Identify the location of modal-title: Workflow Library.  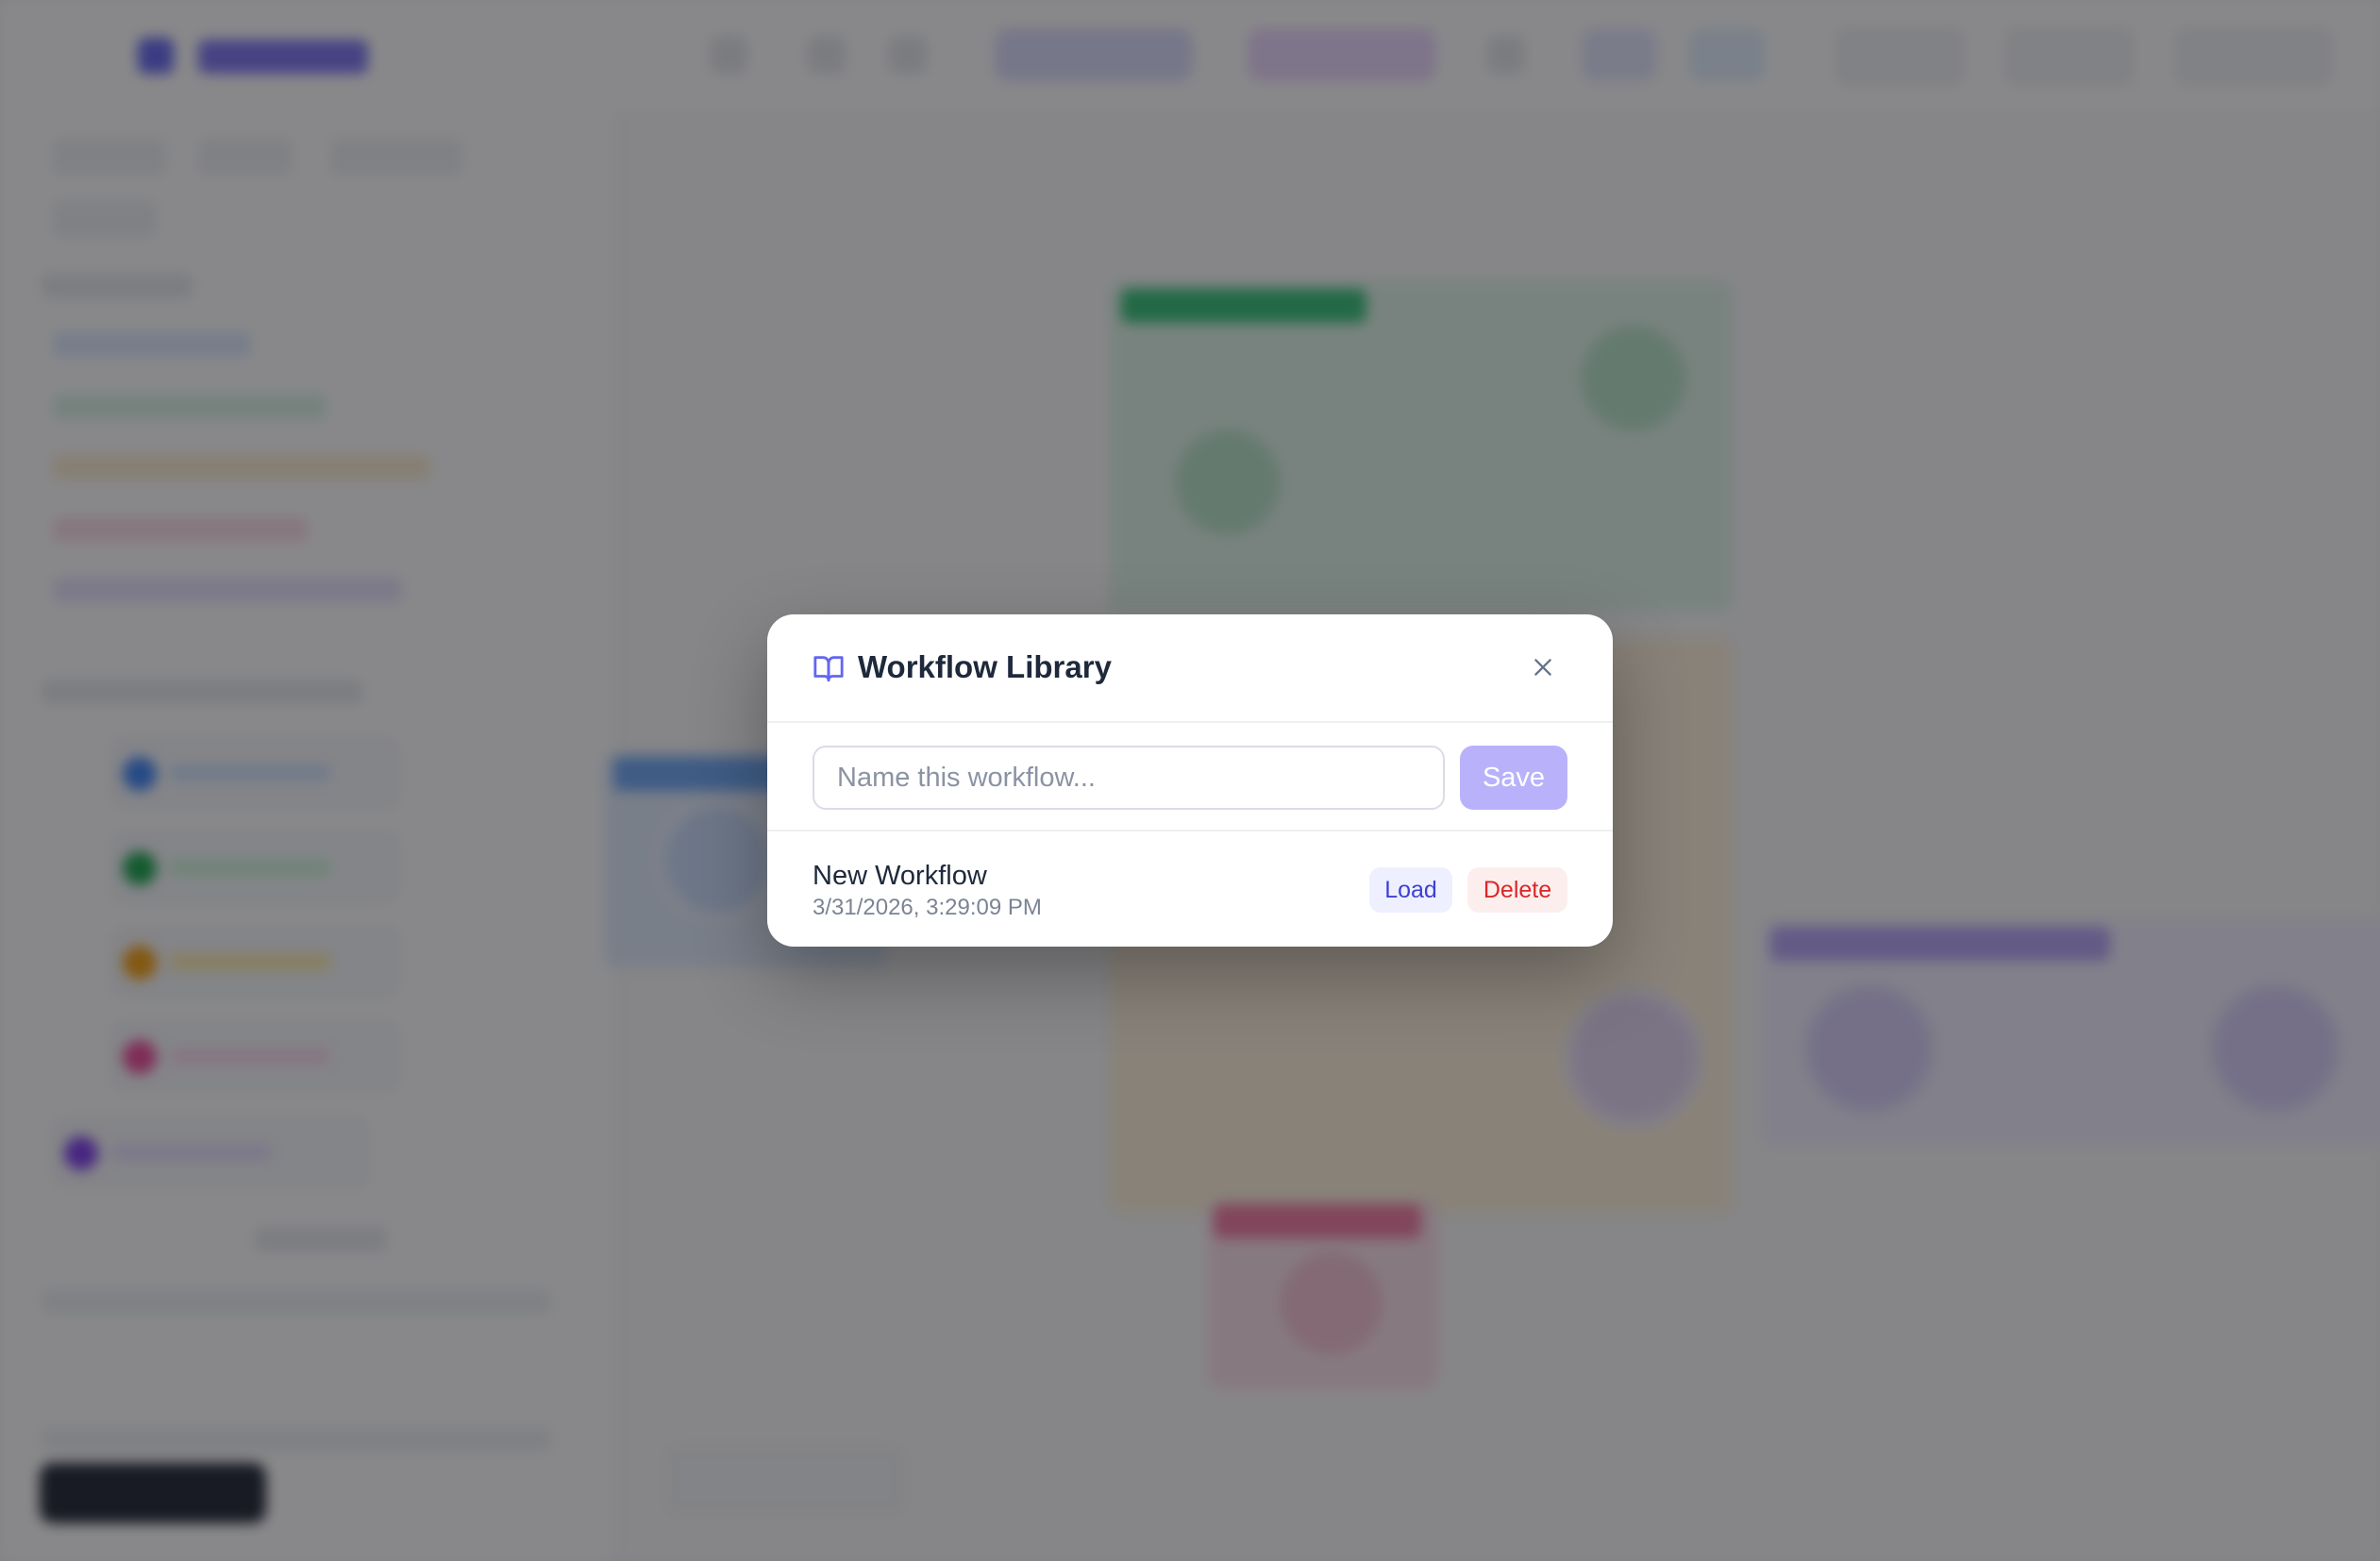
(985, 666).